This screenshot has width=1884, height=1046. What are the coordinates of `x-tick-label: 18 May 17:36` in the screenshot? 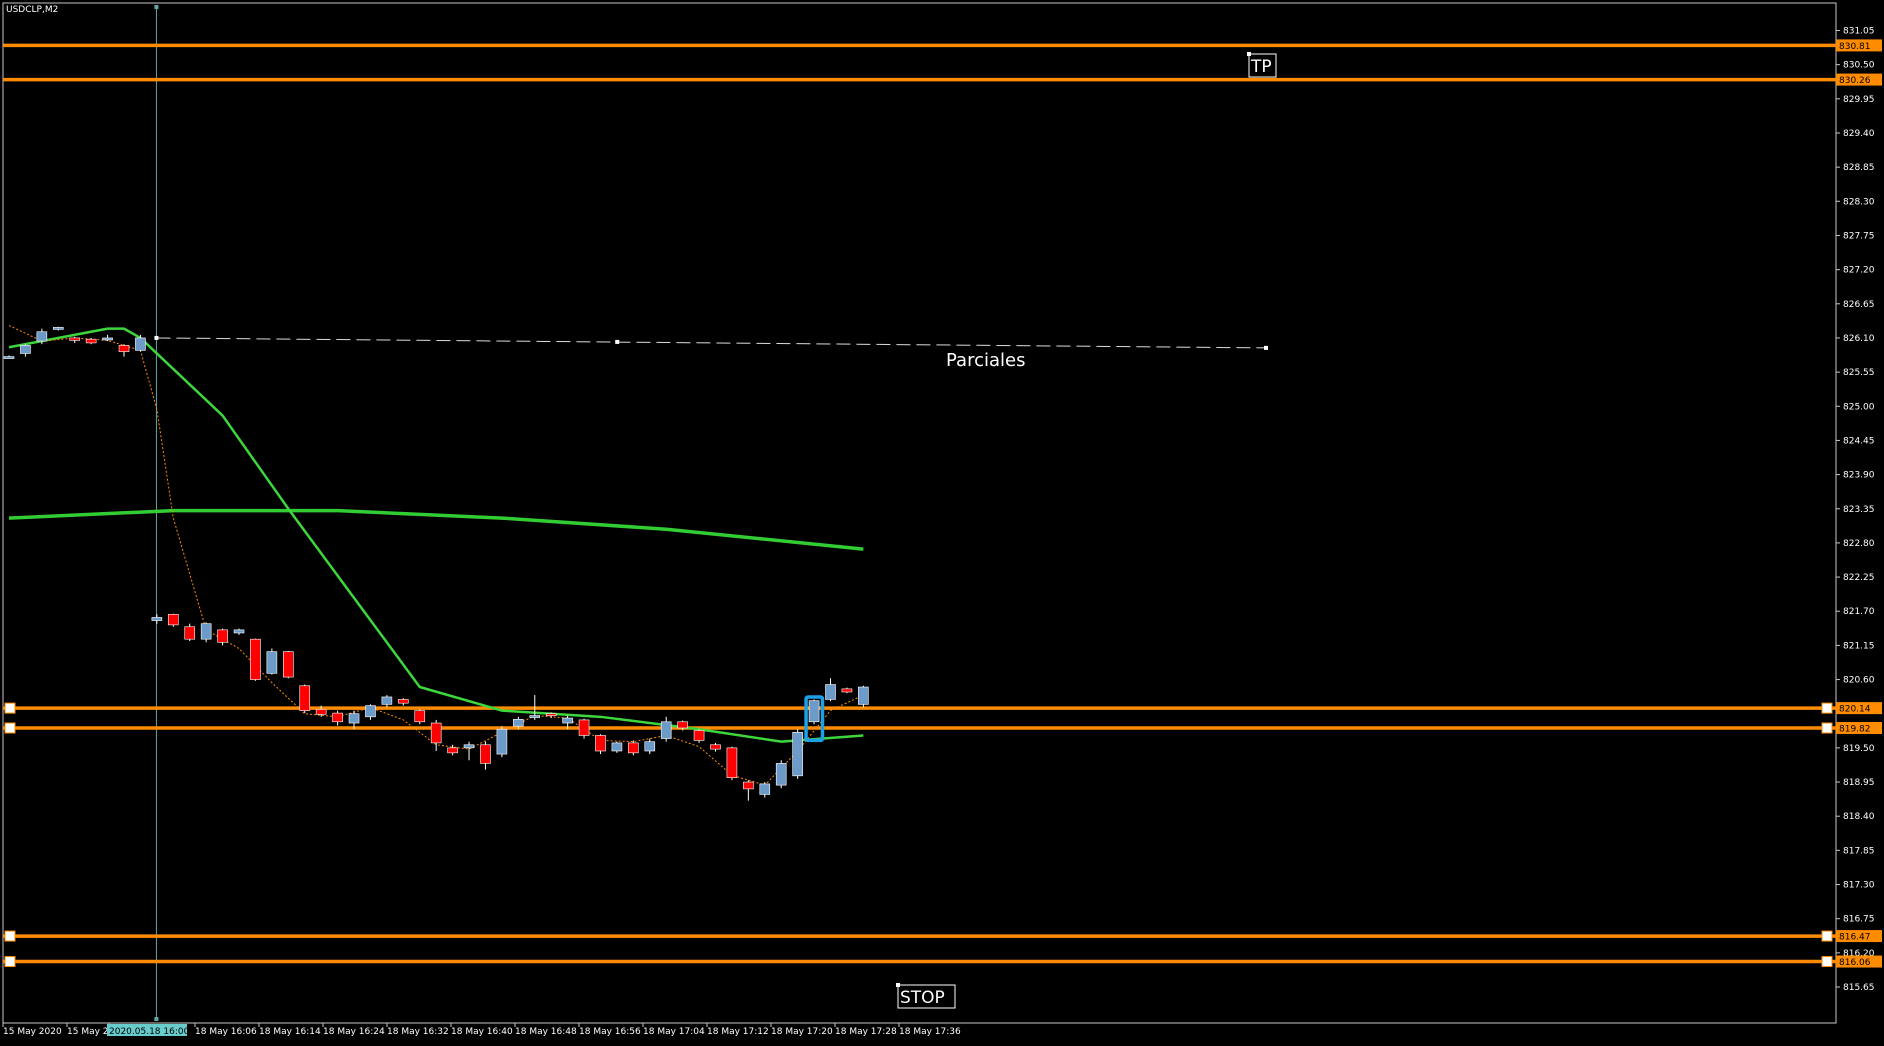 It's located at (930, 1032).